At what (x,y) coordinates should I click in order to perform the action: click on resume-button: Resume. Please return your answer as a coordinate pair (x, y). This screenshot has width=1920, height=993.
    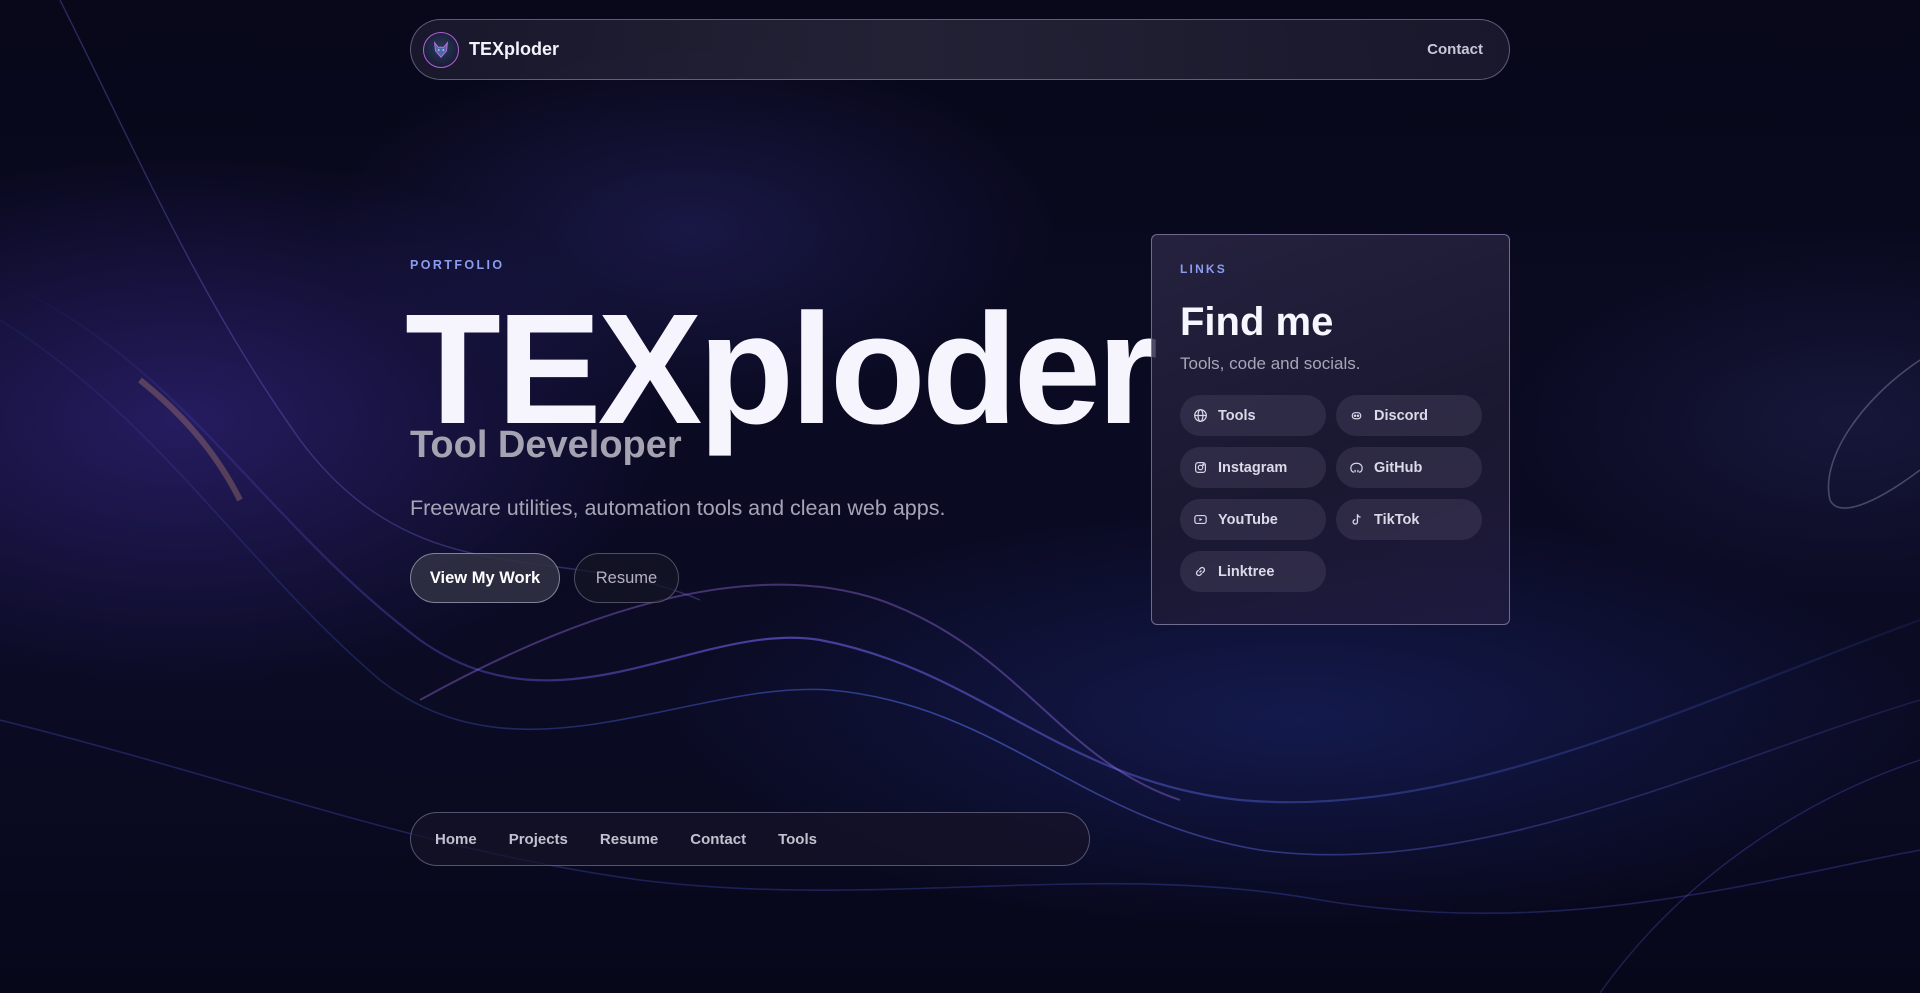
    Looking at the image, I should click on (626, 578).